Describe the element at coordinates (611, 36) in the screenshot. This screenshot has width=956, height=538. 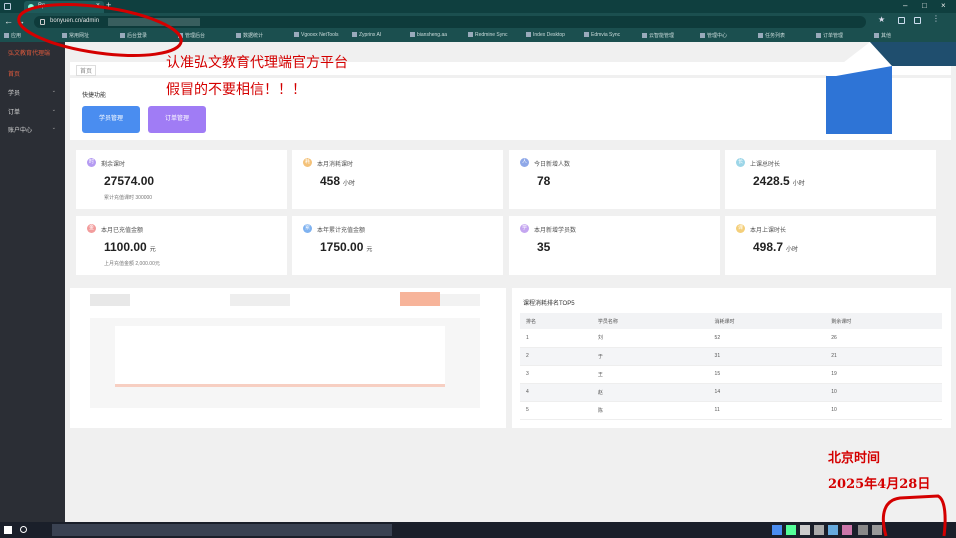
I see `bookmark-item: Edmvia Sync` at that location.